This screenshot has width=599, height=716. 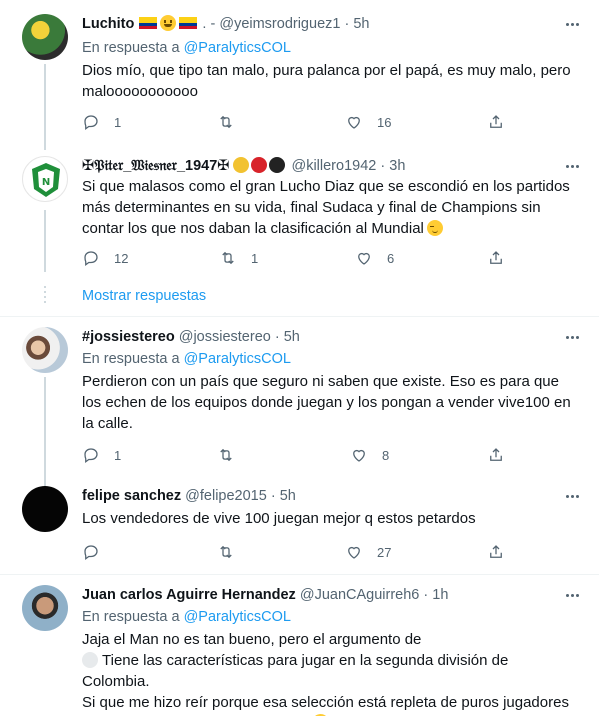 I want to click on reply-button, so click(x=98, y=552).